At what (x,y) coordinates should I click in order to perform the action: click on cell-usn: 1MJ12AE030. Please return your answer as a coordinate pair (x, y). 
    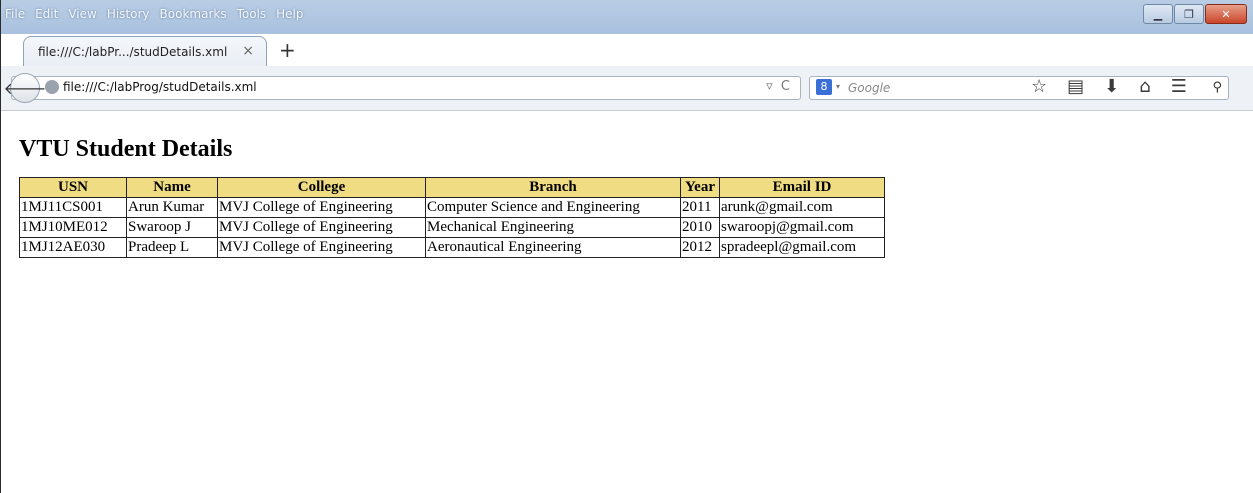
    Looking at the image, I should click on (73, 247).